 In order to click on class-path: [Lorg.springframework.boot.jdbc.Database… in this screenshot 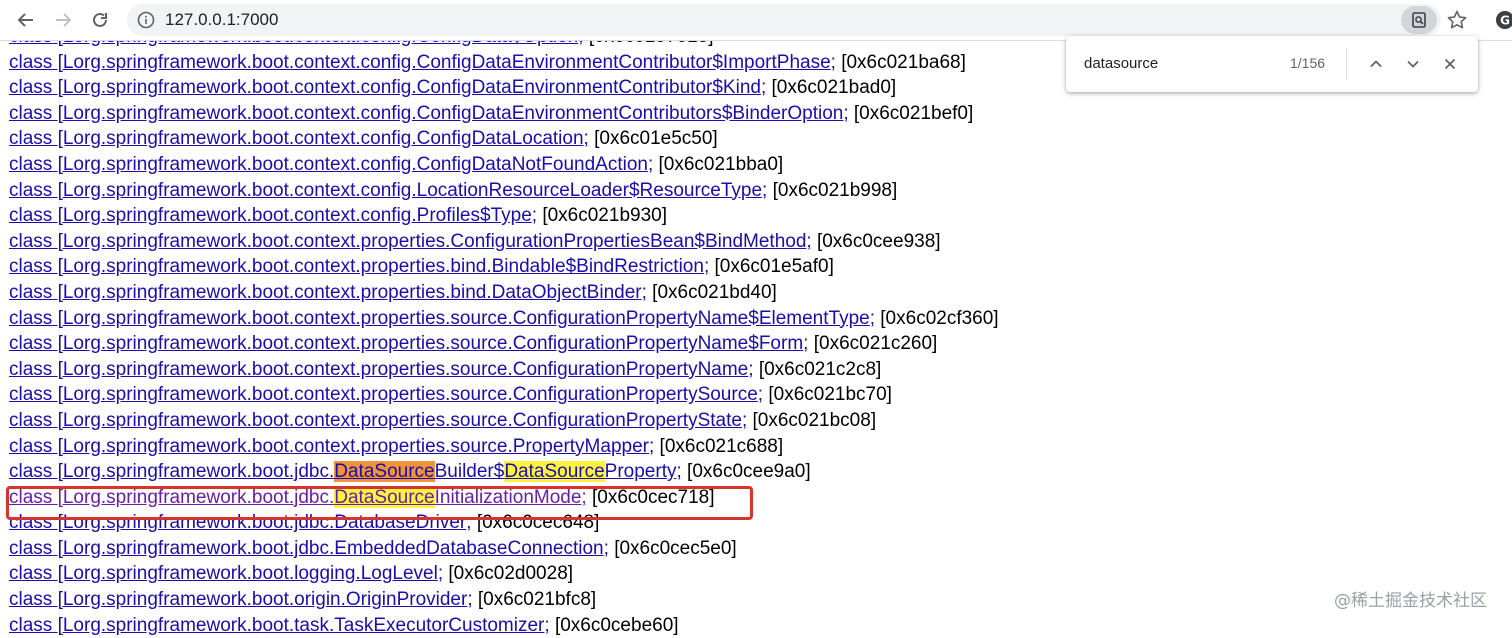, I will do `click(262, 523)`.